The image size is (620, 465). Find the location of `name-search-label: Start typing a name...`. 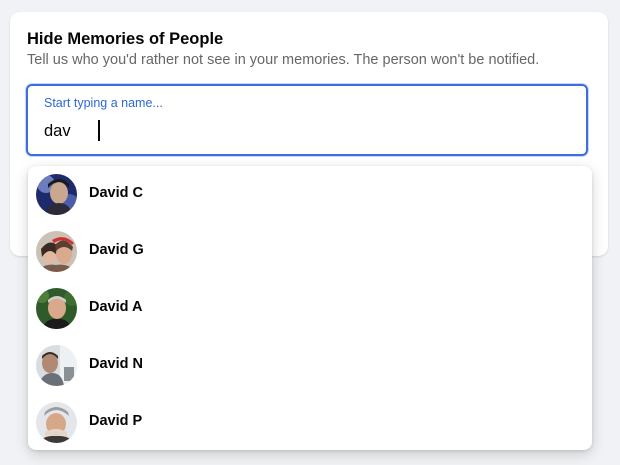

name-search-label: Start typing a name... is located at coordinates (103, 103).